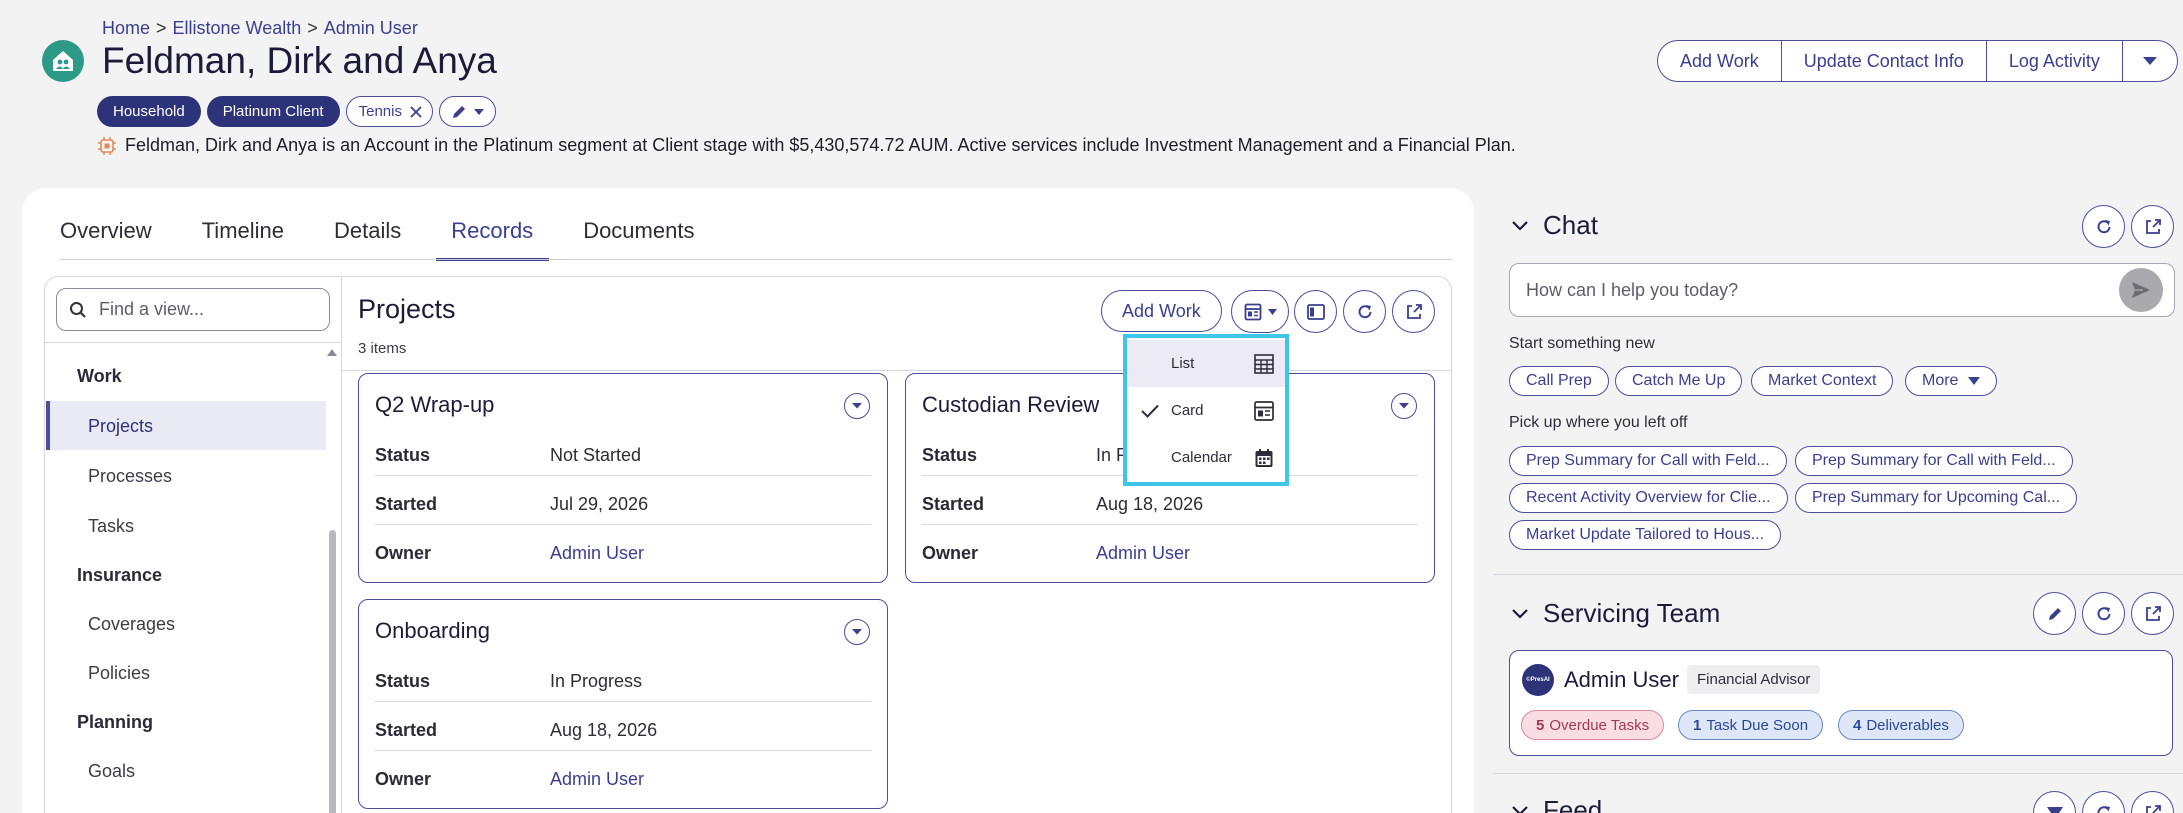  I want to click on item-count: 3 items, so click(382, 348).